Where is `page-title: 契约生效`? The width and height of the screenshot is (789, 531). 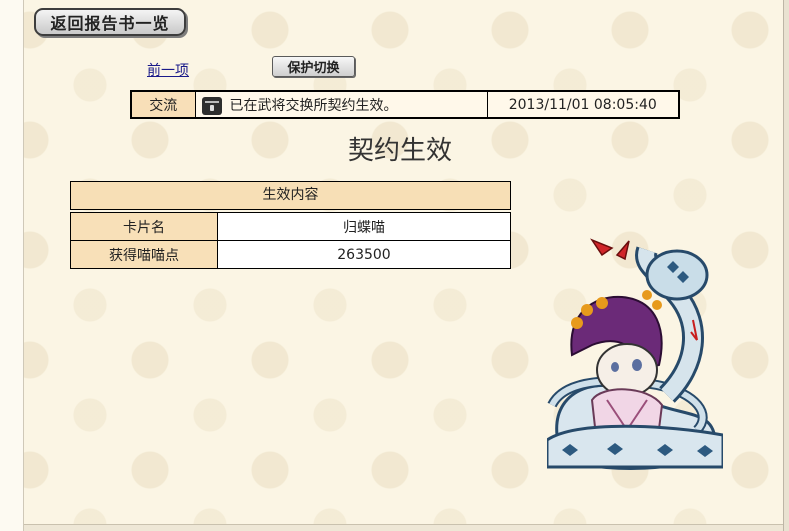 page-title: 契约生效 is located at coordinates (400, 151).